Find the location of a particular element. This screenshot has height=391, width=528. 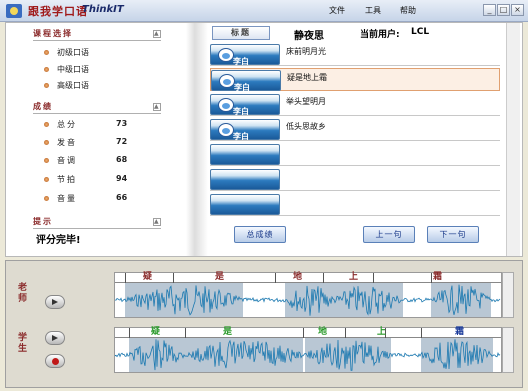

student-play-button is located at coordinates (55, 338).